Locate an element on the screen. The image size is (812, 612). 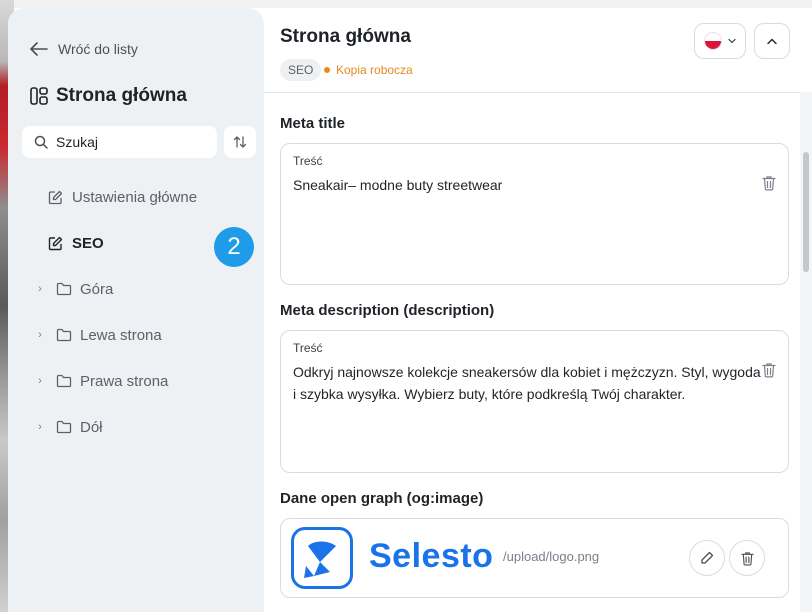
poland-flag-icon is located at coordinates (713, 41).